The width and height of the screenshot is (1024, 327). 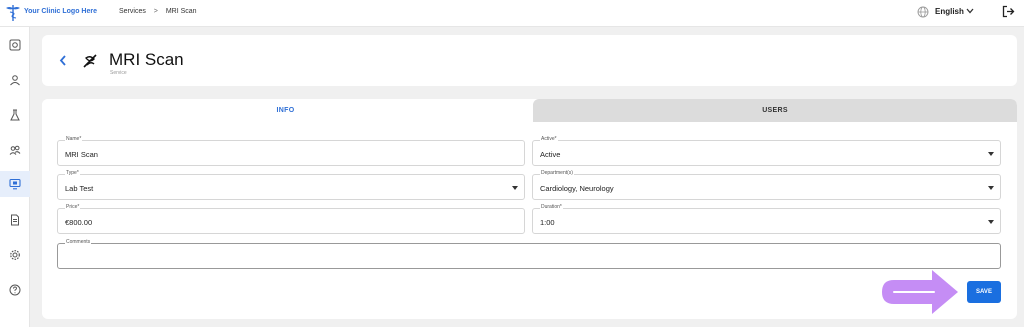 I want to click on back-arrow-icon, so click(x=63, y=60).